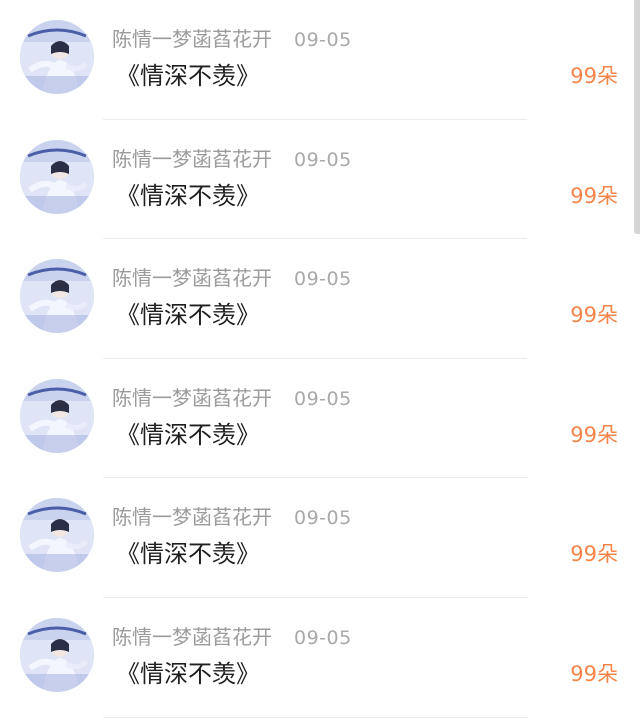  I want to click on scrollbar, so click(637, 117).